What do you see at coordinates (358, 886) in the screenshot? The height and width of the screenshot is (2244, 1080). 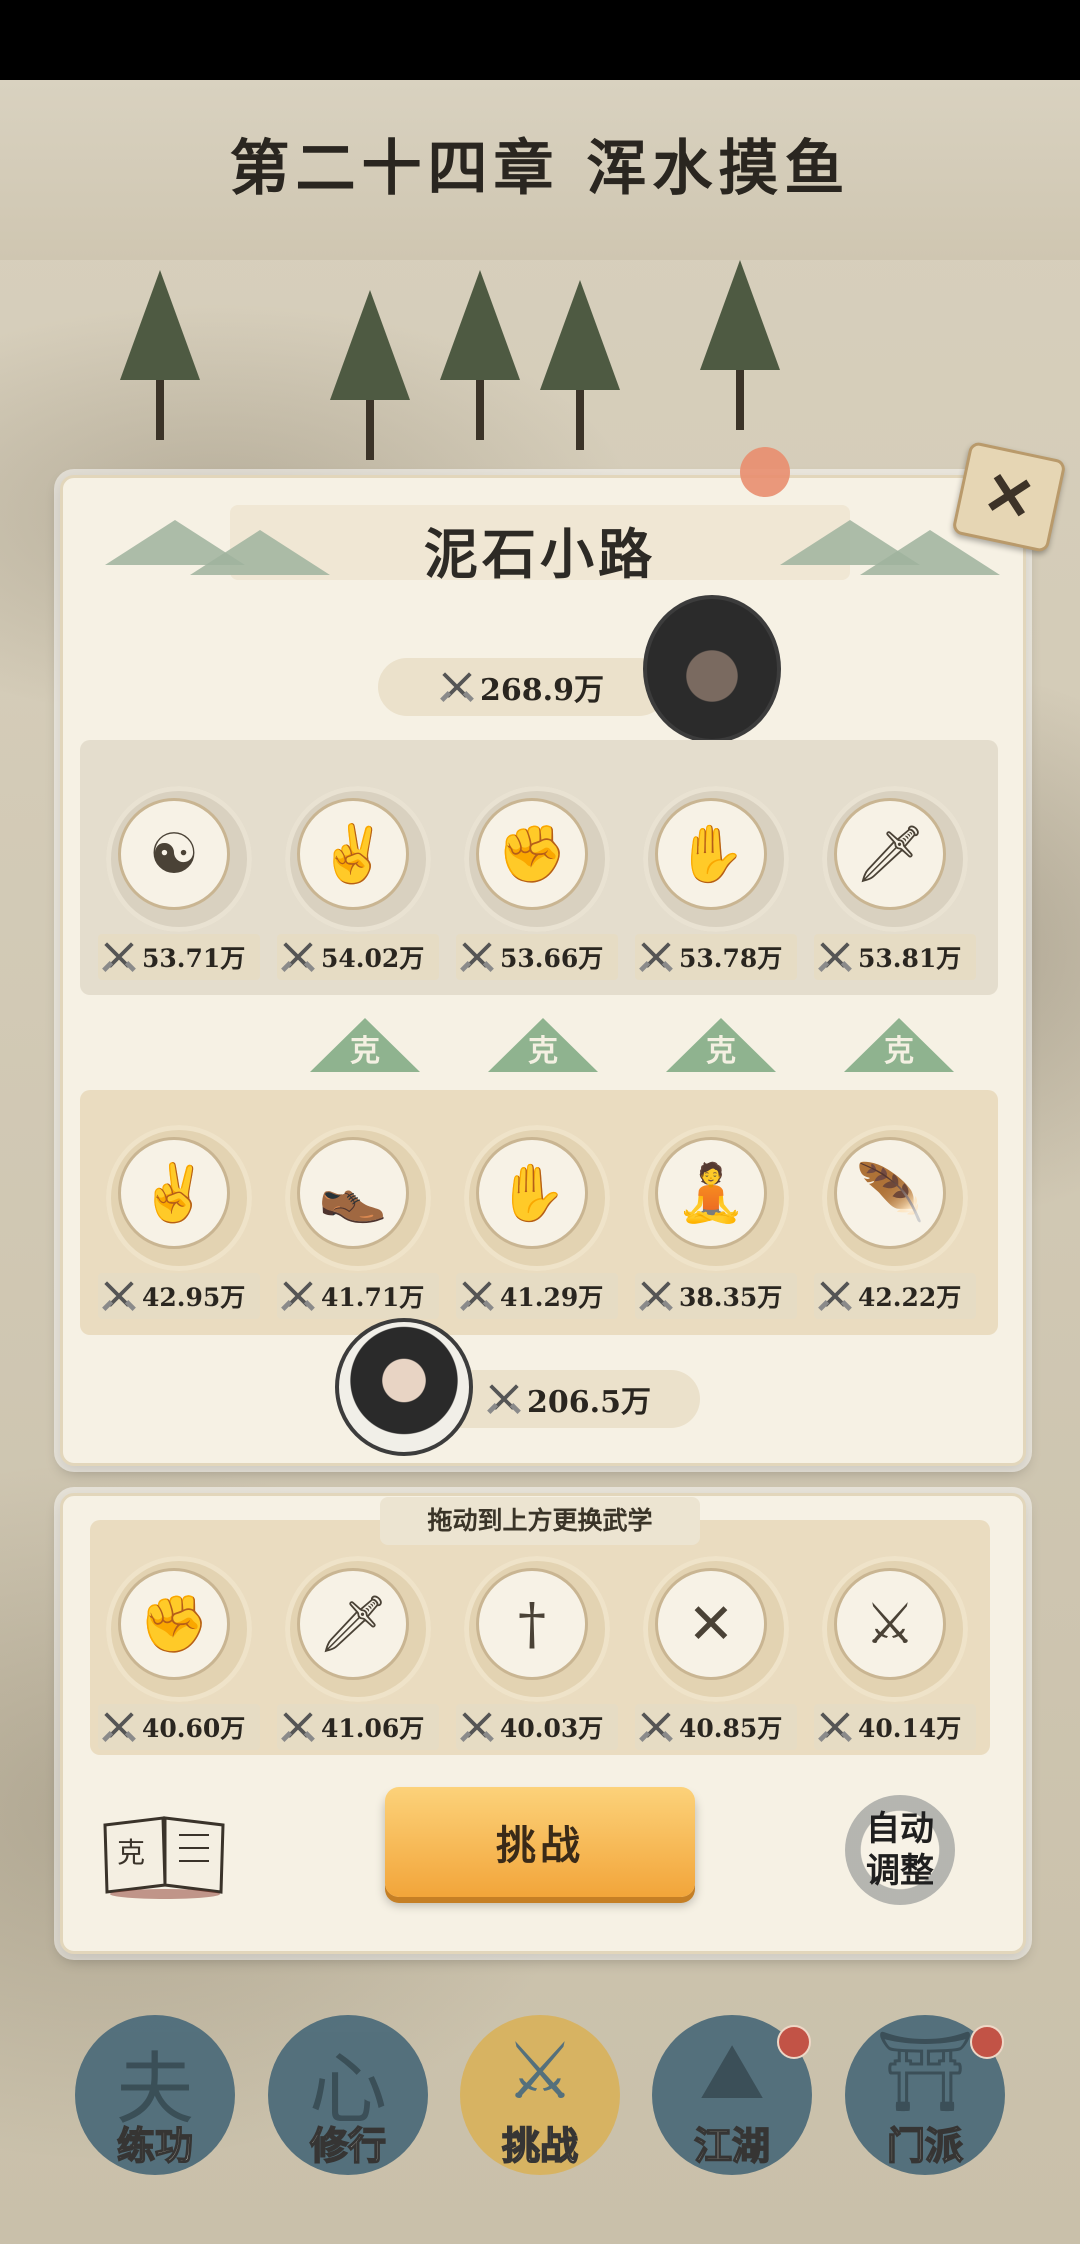 I see `enemy-skill-slot: ✌ 54.02万` at bounding box center [358, 886].